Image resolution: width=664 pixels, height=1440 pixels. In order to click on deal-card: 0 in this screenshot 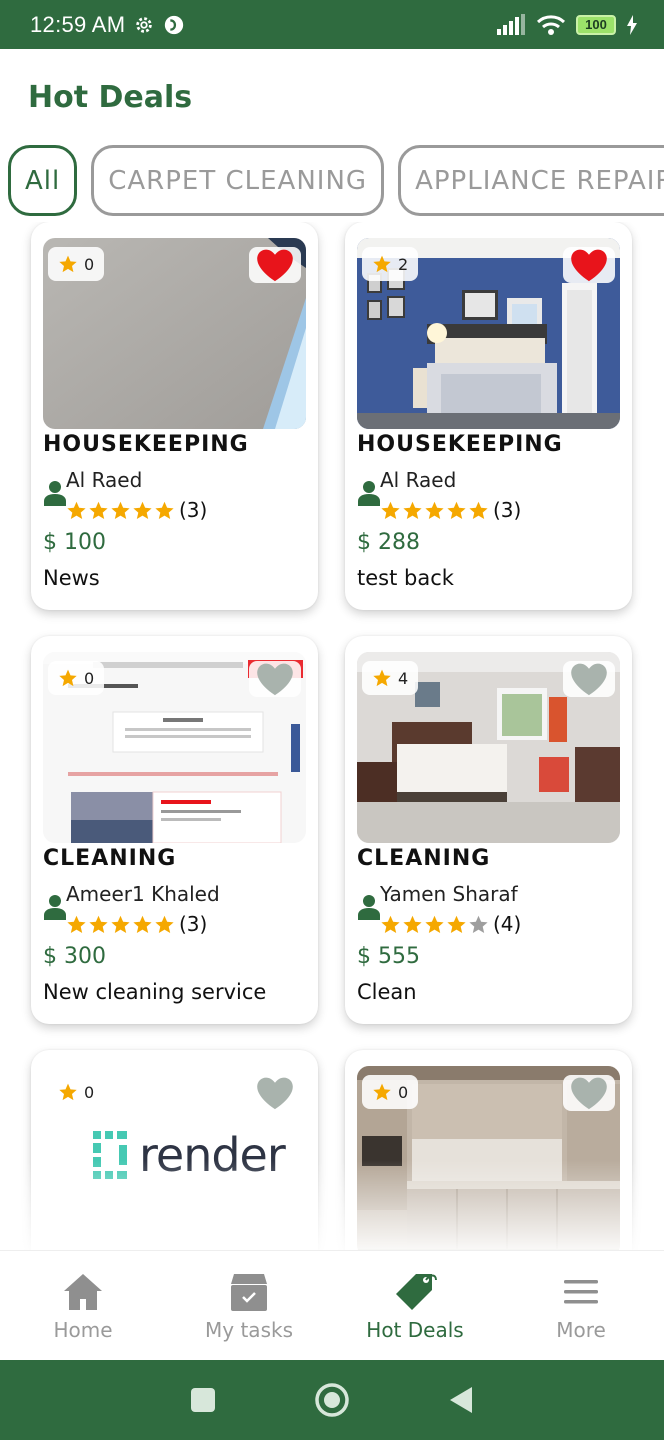, I will do `click(488, 1150)`.